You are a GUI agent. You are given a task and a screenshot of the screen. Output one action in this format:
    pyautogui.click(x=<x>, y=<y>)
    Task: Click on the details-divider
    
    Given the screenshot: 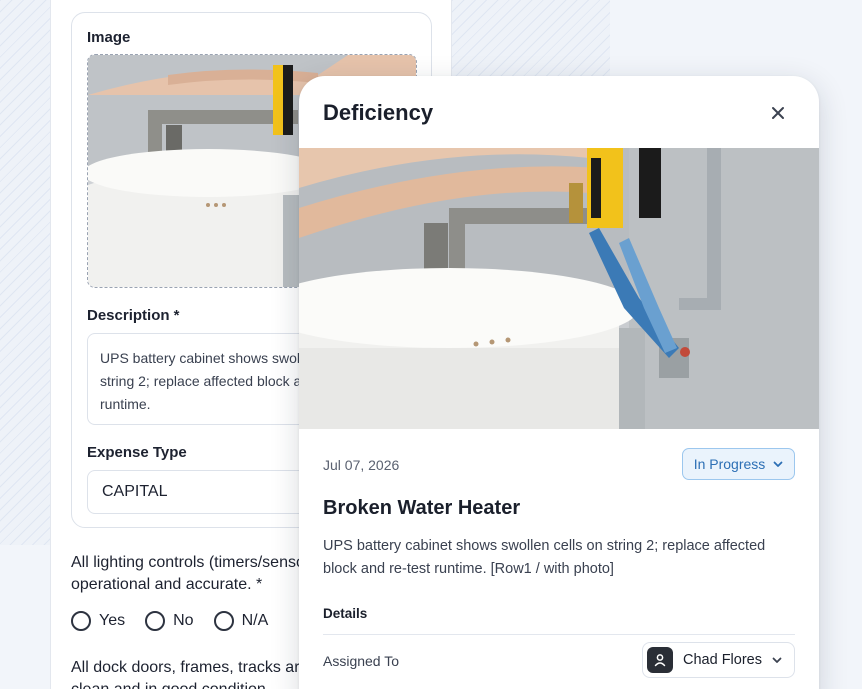 What is the action you would take?
    pyautogui.click(x=559, y=634)
    